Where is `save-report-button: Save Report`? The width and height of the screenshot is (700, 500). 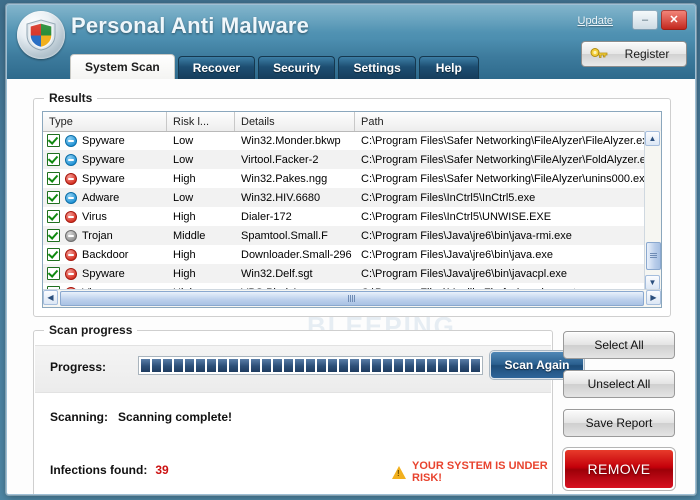
save-report-button: Save Report is located at coordinates (619, 423).